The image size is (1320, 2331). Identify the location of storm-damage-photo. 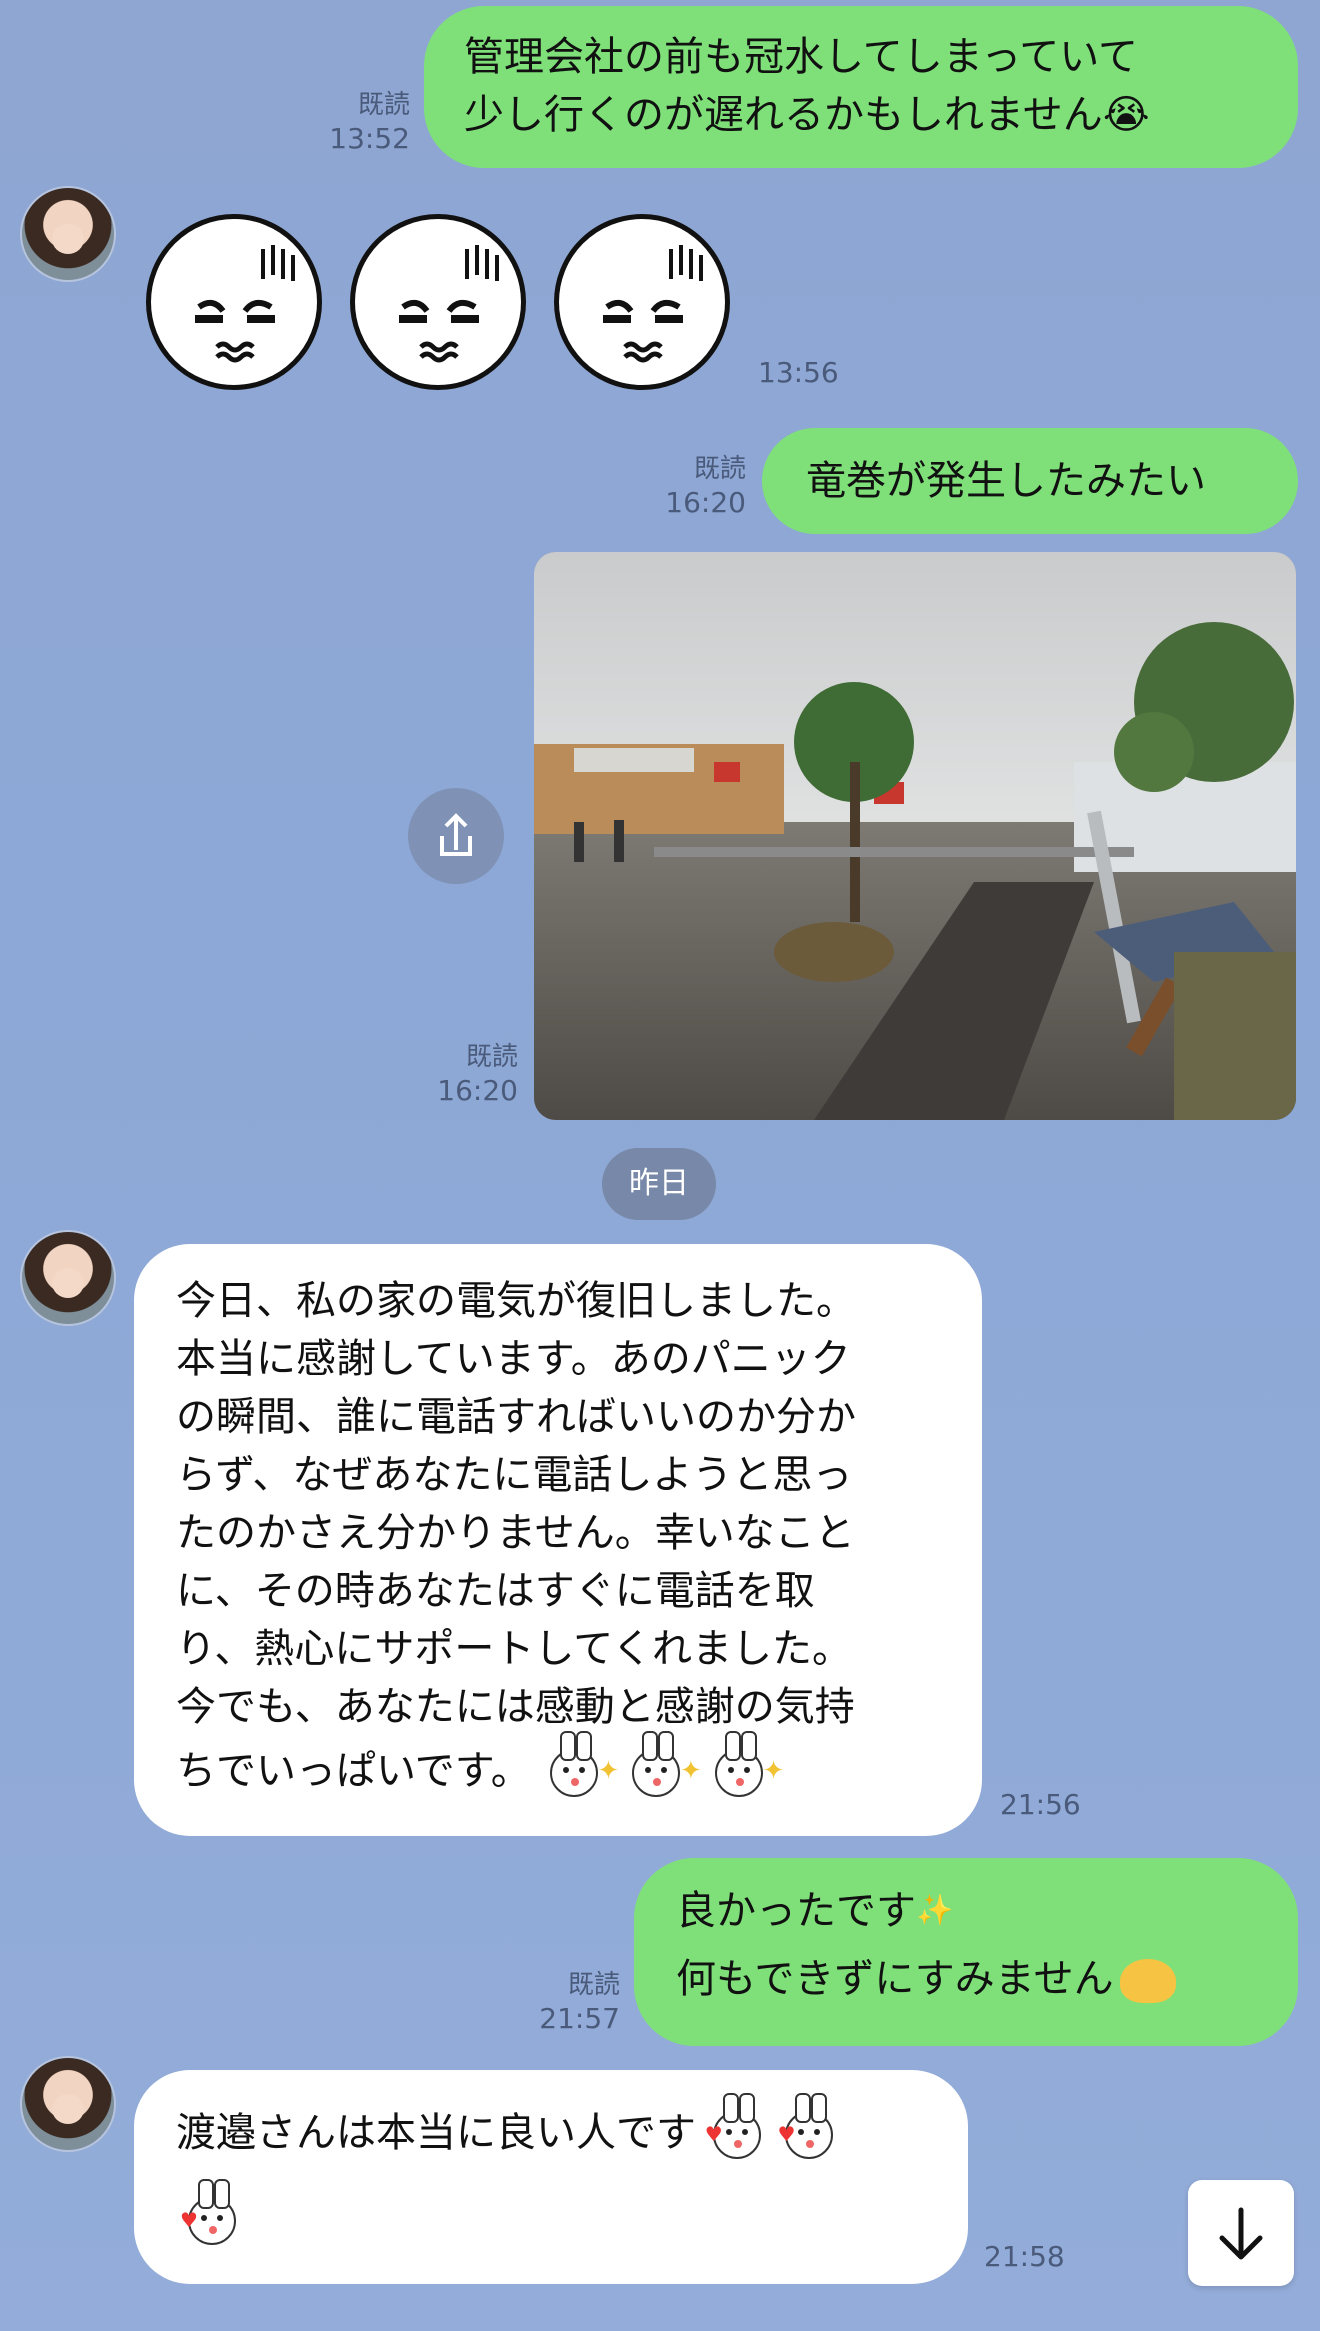
(915, 836).